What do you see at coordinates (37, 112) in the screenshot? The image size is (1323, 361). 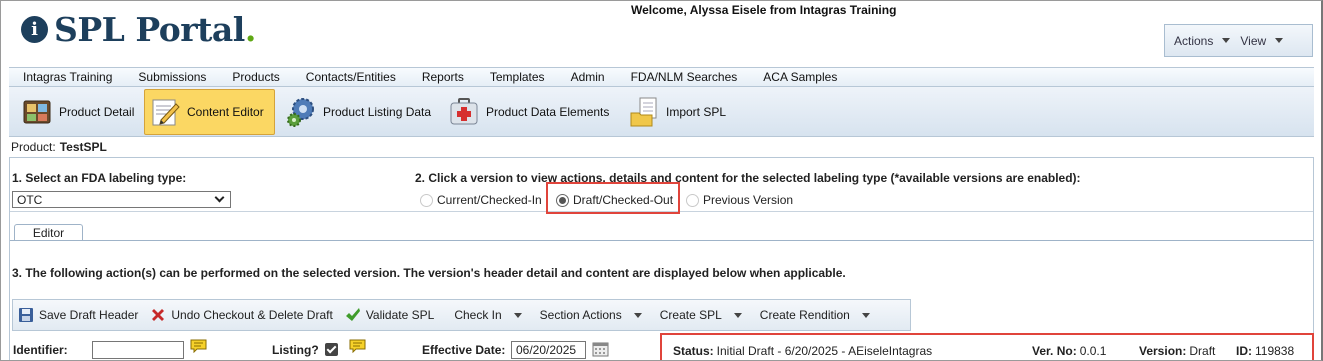 I see `product-detail-icon` at bounding box center [37, 112].